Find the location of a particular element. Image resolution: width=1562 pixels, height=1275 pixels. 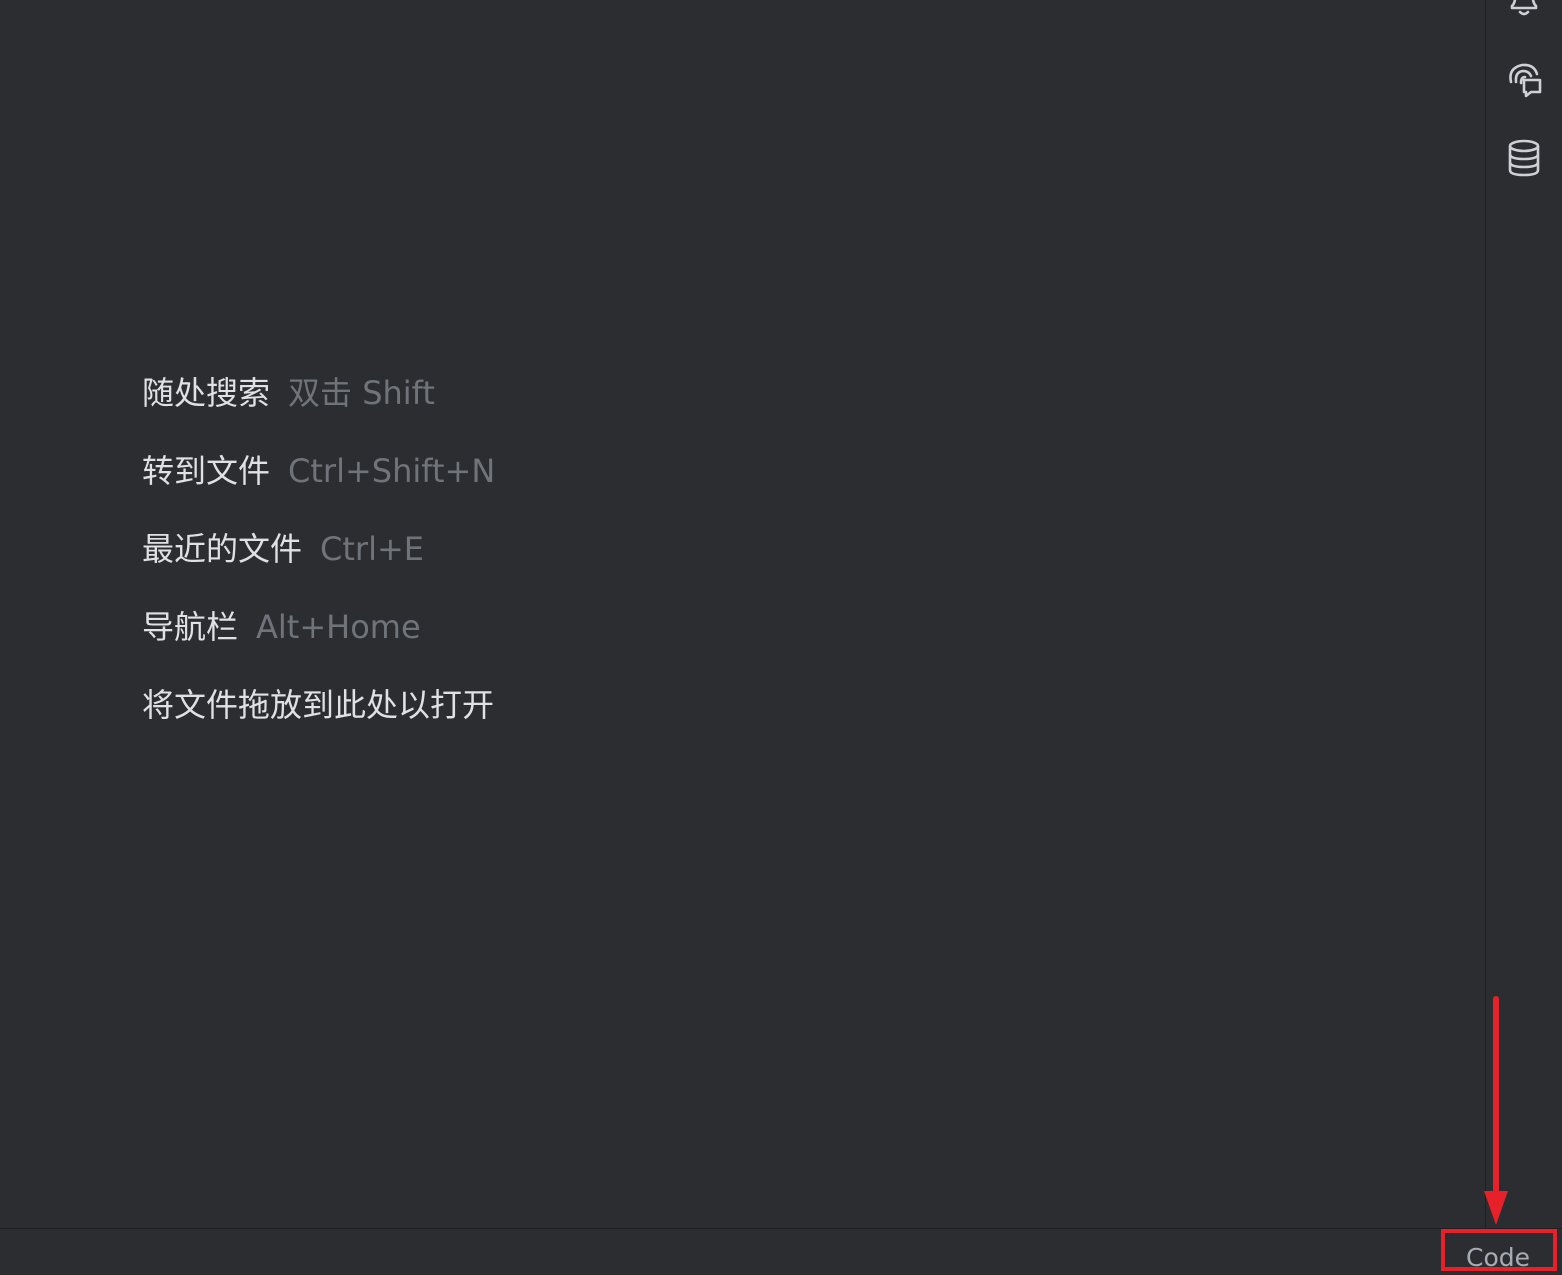

hint-action: 最近的文件 is located at coordinates (222, 549).